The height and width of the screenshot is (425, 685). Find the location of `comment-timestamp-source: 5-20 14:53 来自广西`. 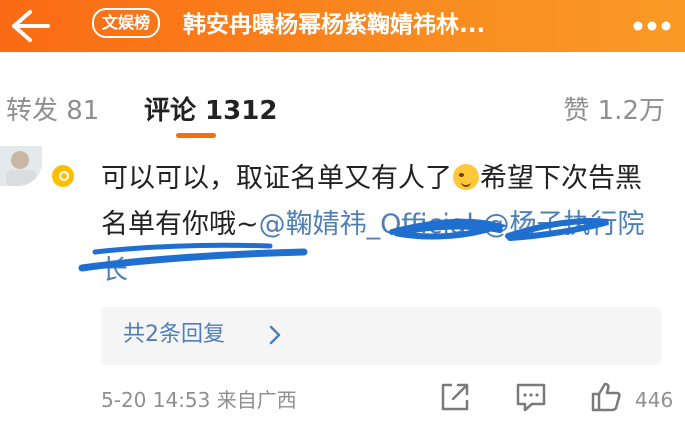

comment-timestamp-source: 5-20 14:53 来自广西 is located at coordinates (199, 400).